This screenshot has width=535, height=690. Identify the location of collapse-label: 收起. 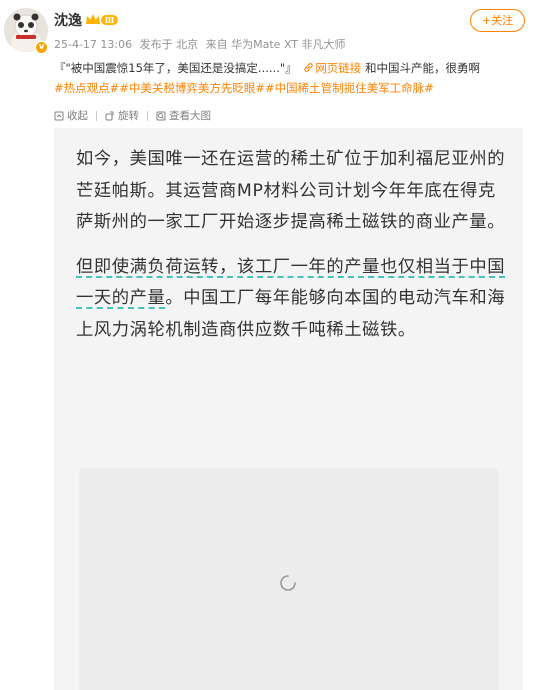
(77, 115).